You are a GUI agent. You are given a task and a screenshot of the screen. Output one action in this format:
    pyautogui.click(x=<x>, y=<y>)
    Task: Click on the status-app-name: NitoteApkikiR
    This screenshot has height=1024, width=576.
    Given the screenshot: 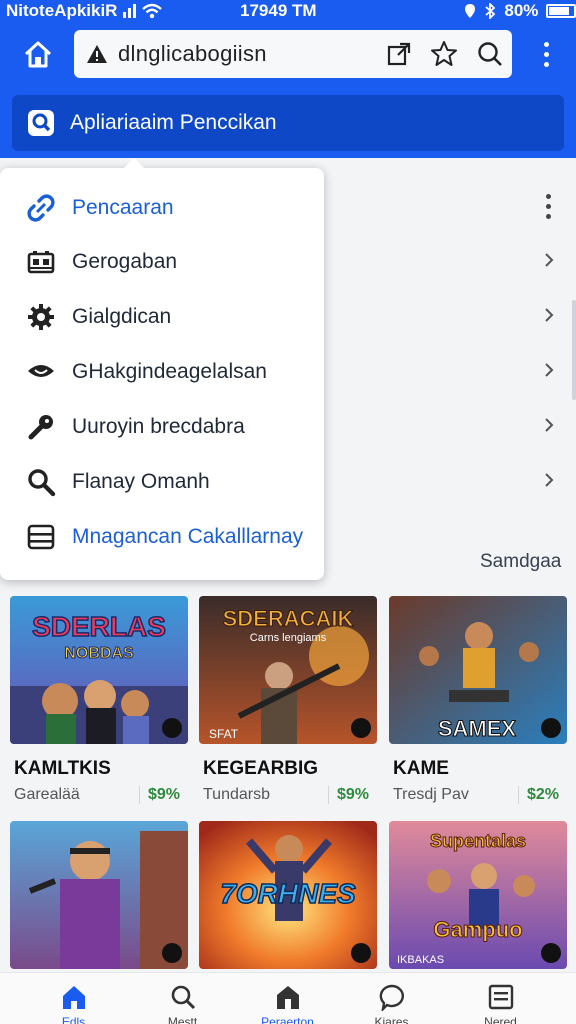 What is the action you would take?
    pyautogui.click(x=62, y=10)
    